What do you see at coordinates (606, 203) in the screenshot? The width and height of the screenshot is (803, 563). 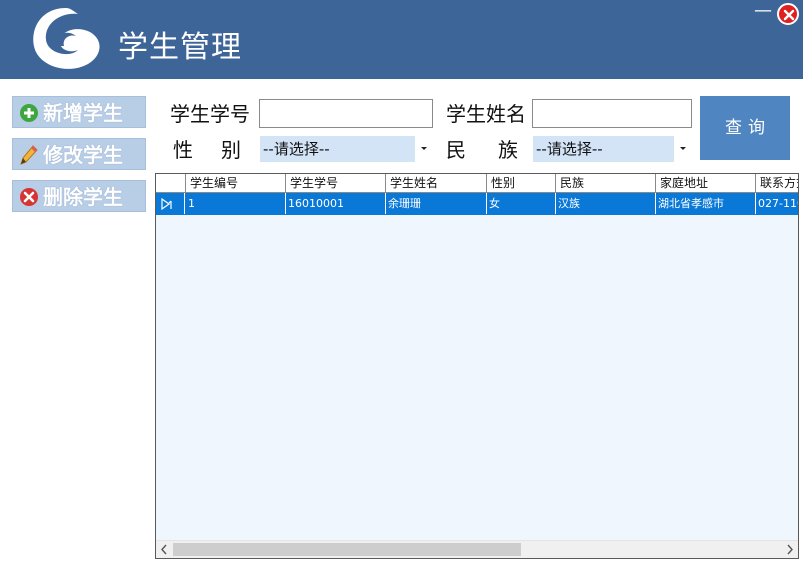 I see `cell-ethnicity: 汉族` at bounding box center [606, 203].